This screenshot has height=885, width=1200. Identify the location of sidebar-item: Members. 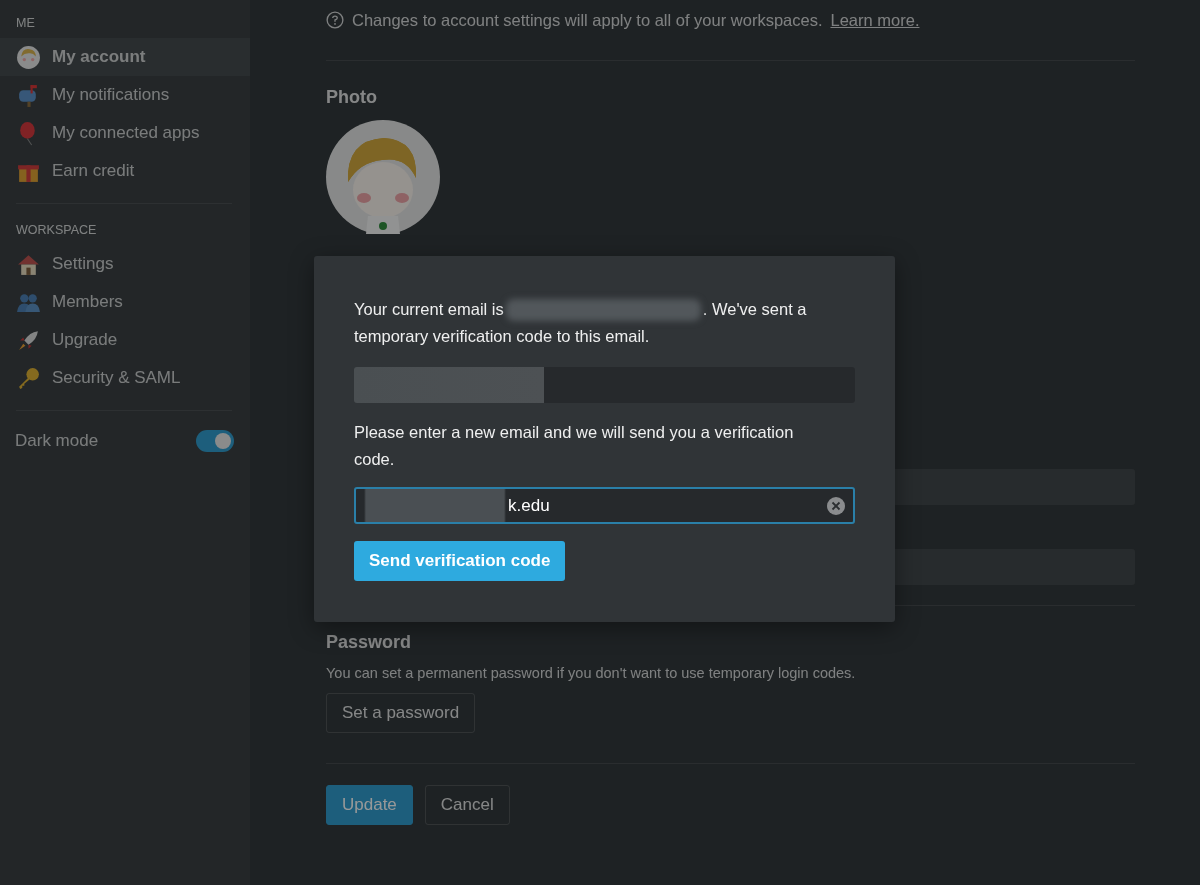
(125, 302).